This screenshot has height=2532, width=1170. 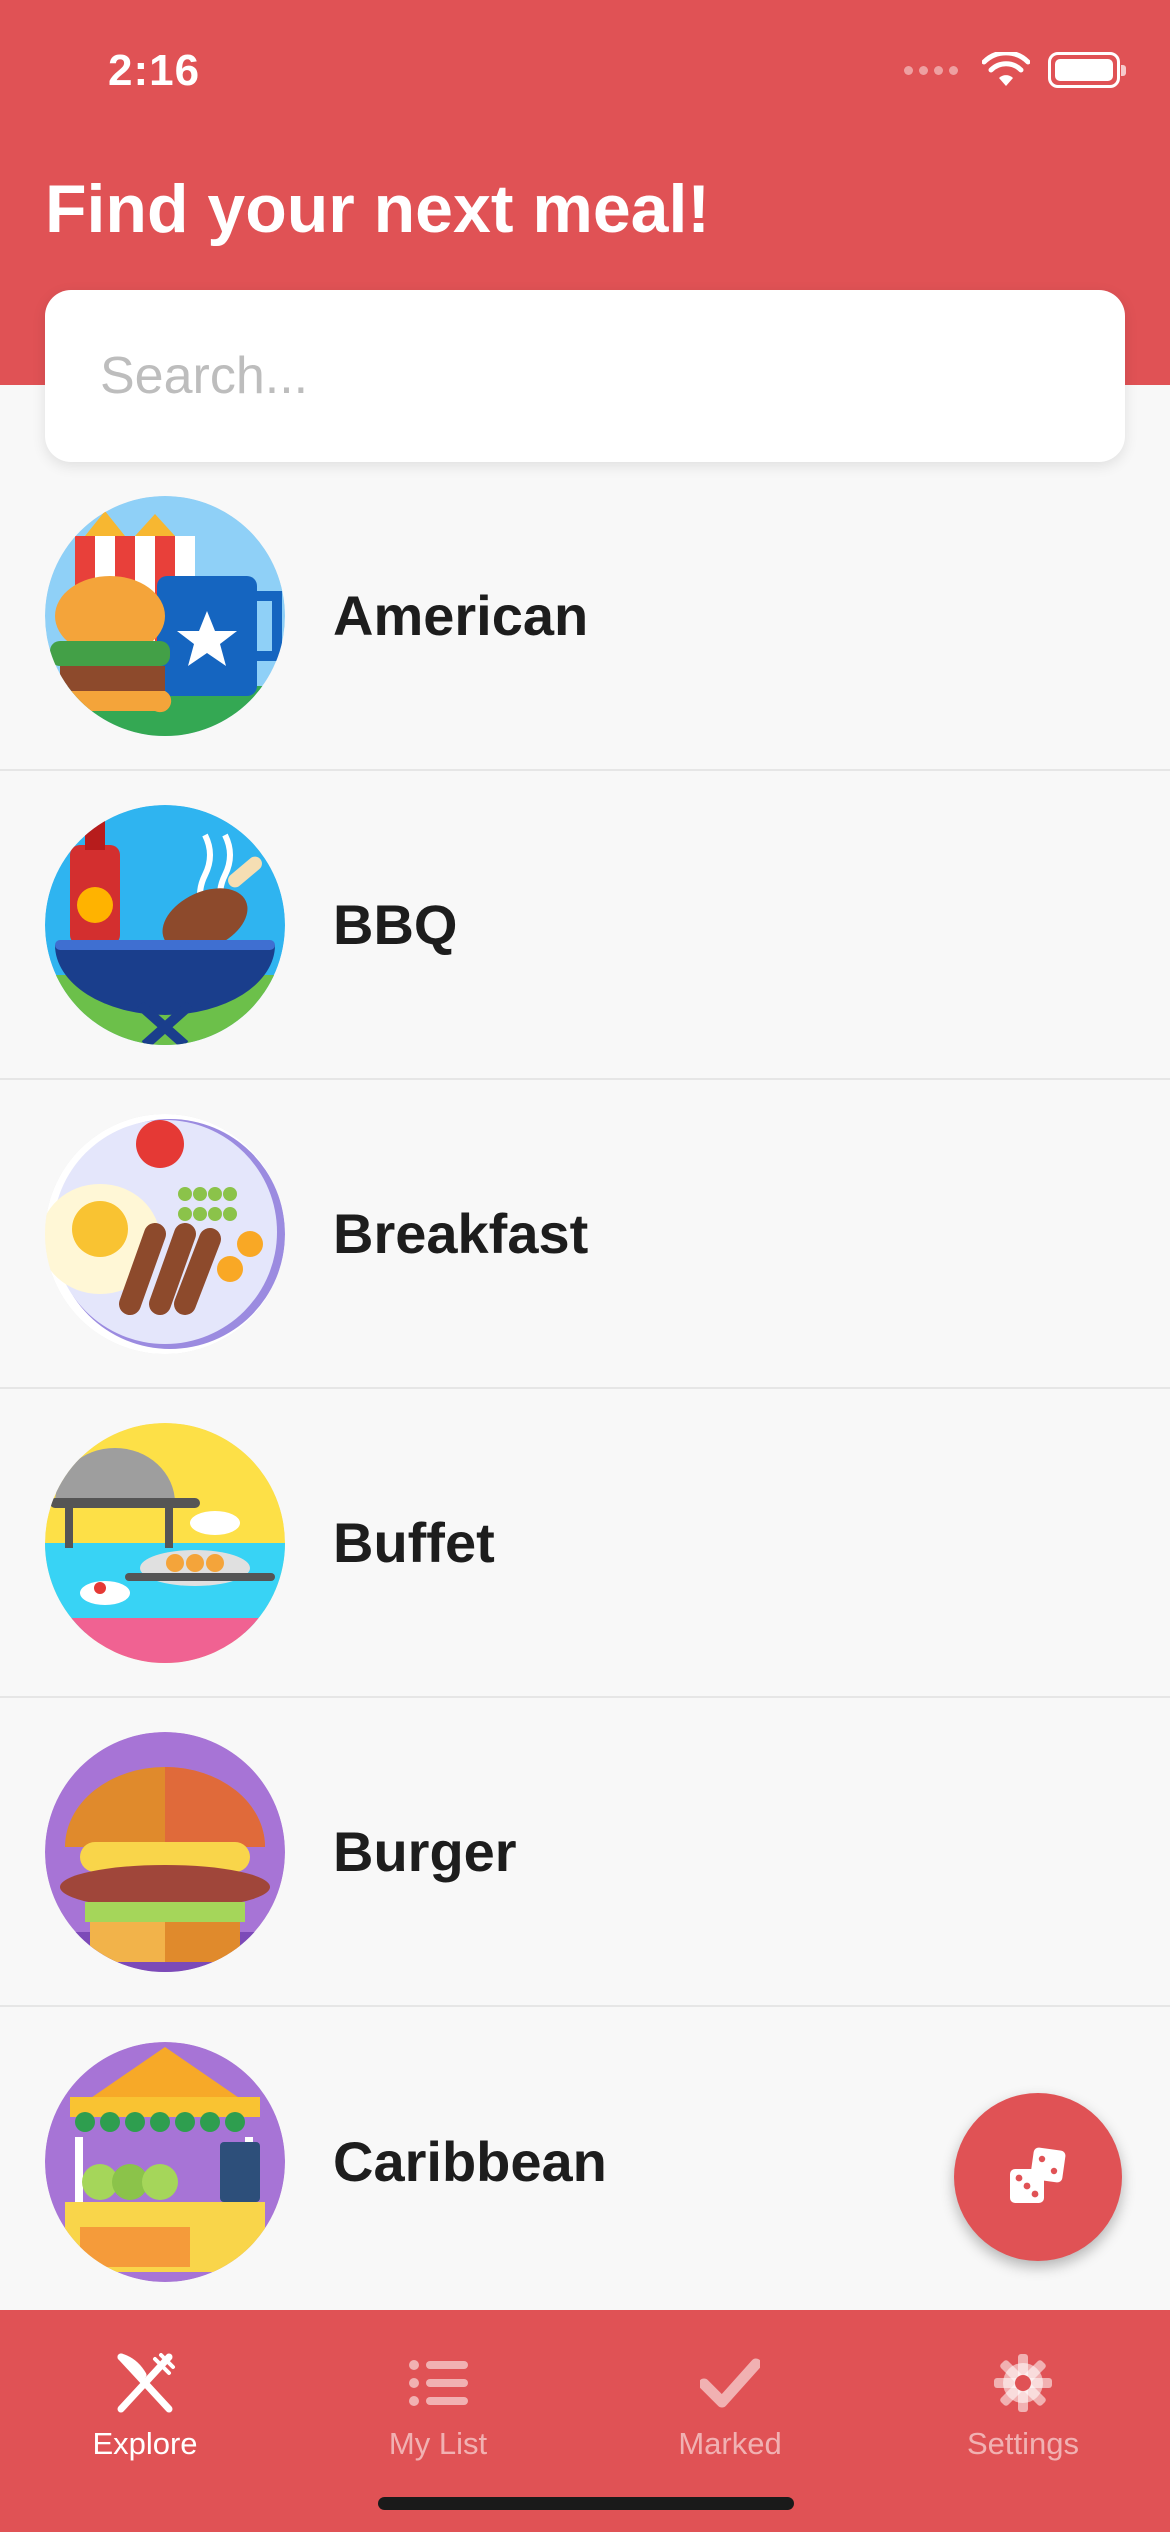 What do you see at coordinates (165, 2161) in the screenshot?
I see `caribbean-stall-icon` at bounding box center [165, 2161].